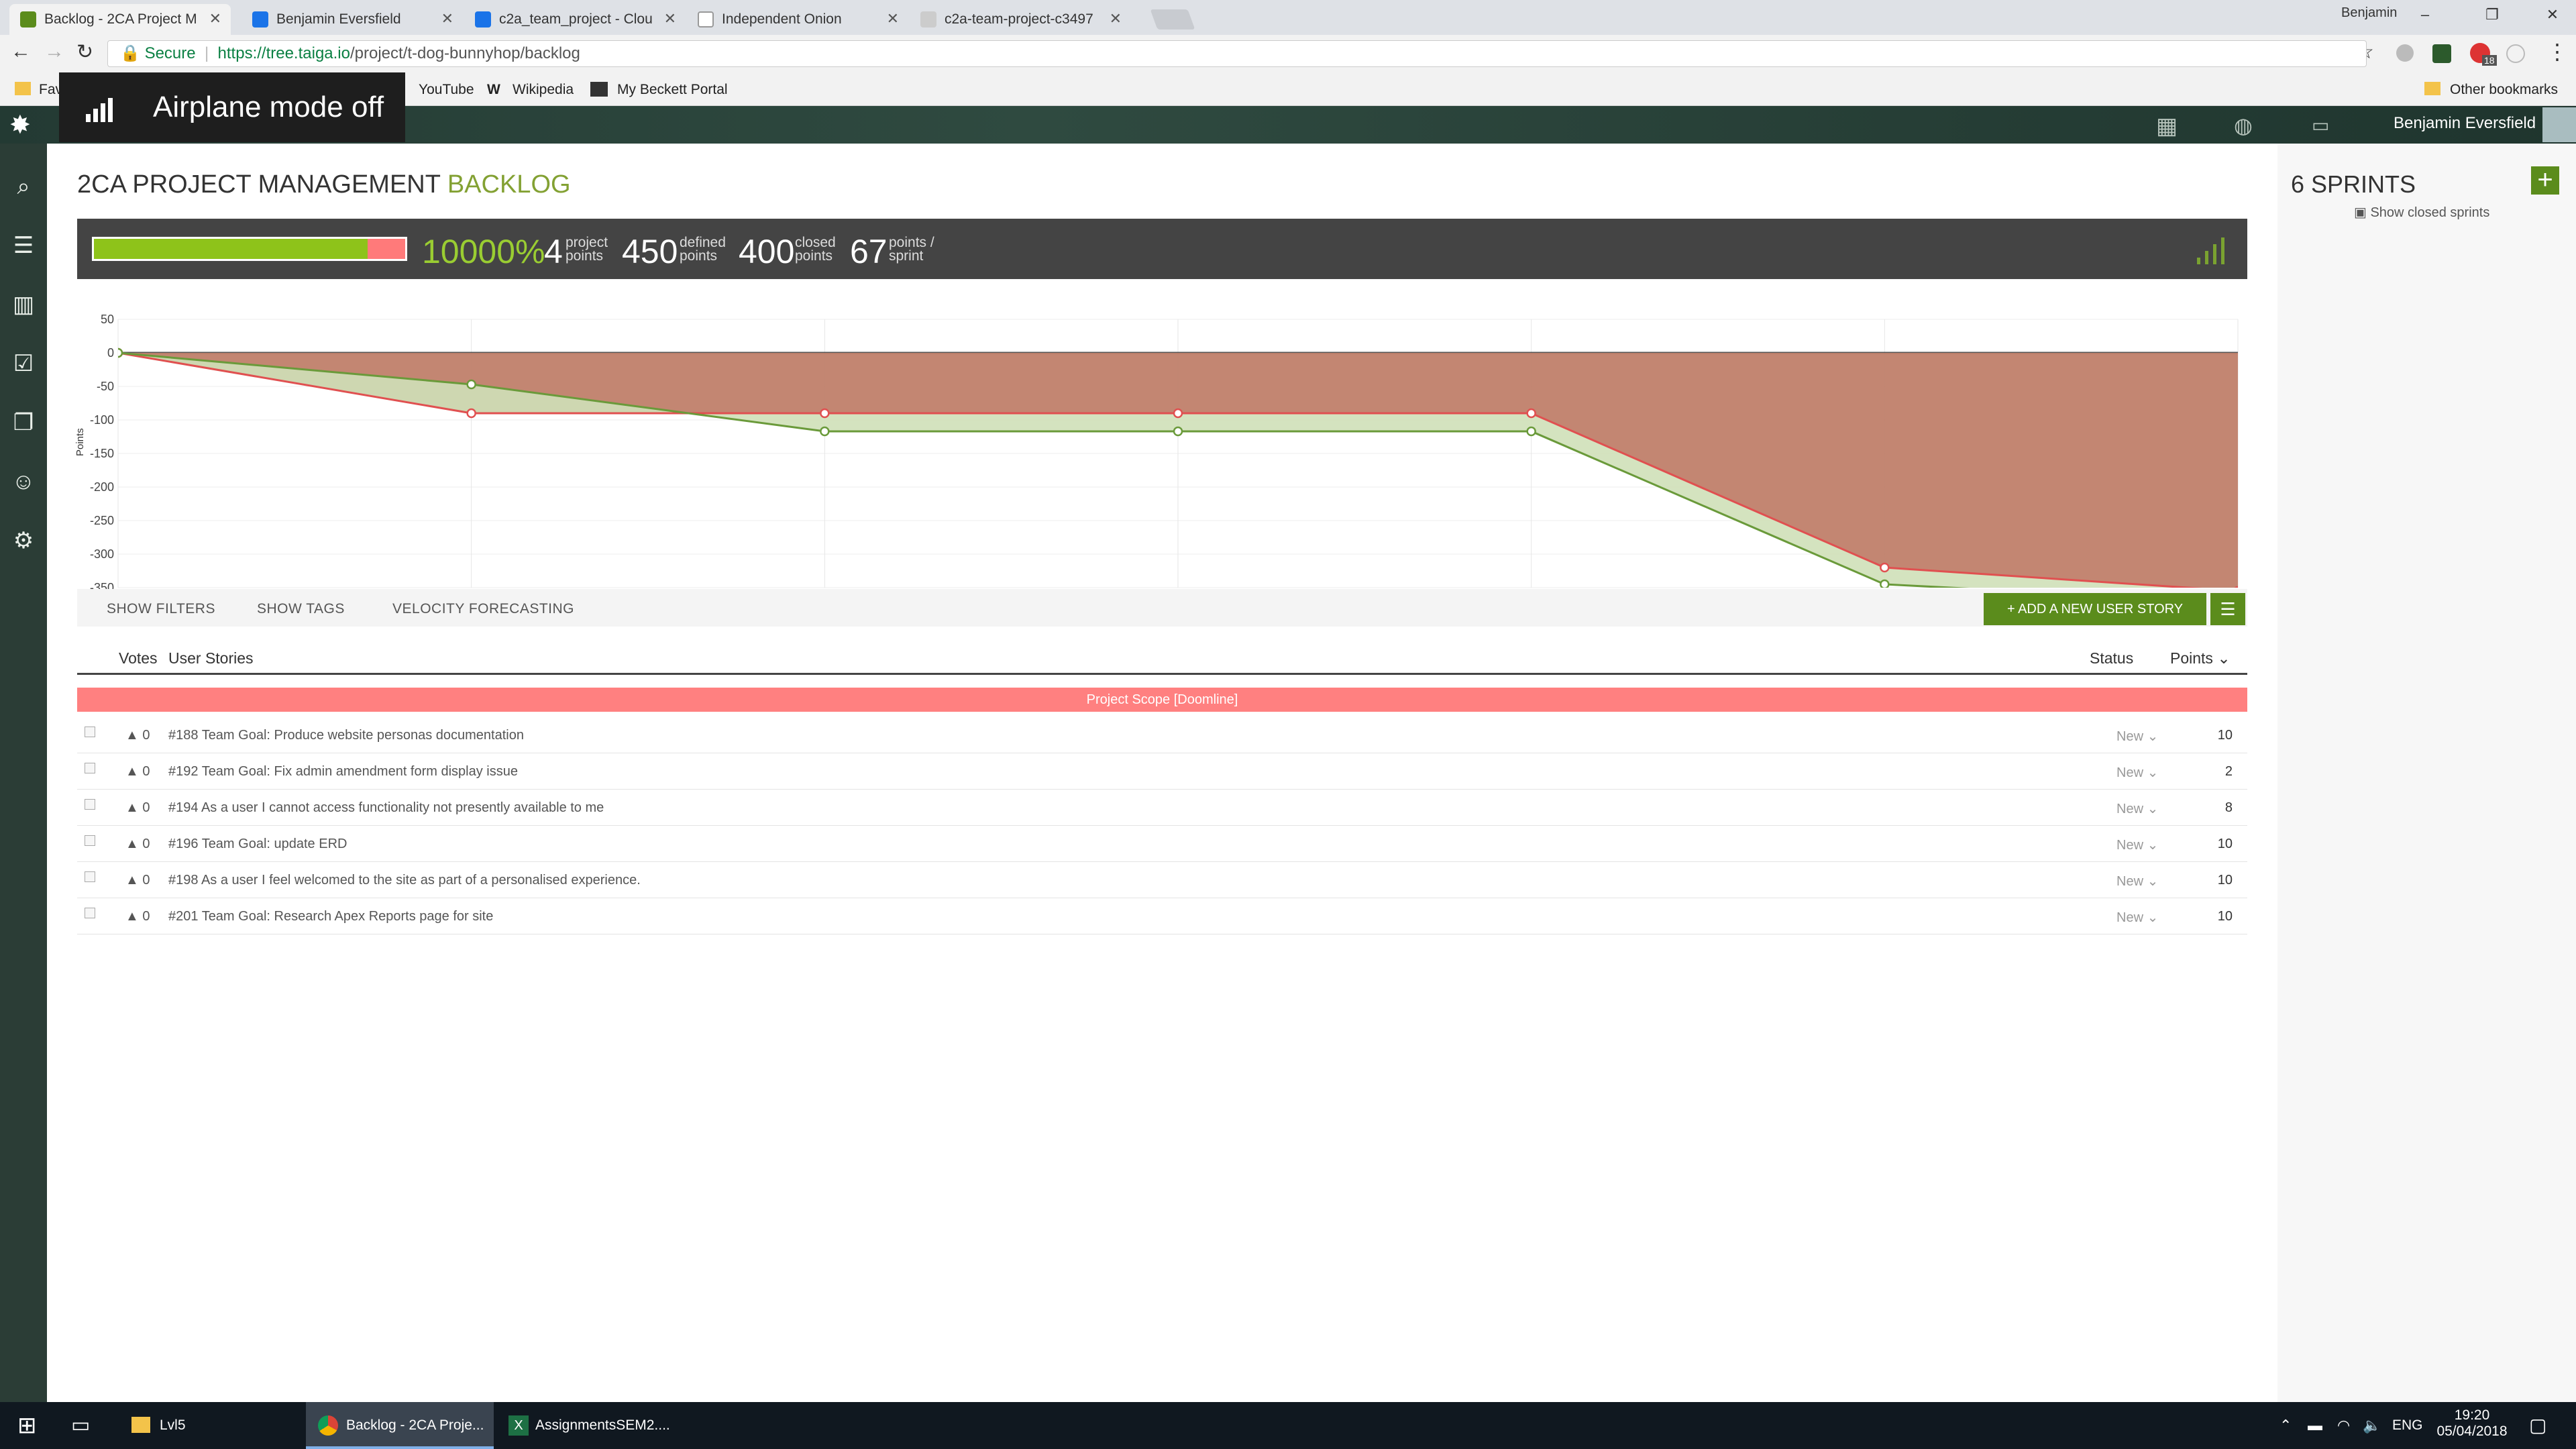 The width and height of the screenshot is (2576, 1449). What do you see at coordinates (2372, 1425) in the screenshot?
I see `volume-icon: 🔈` at bounding box center [2372, 1425].